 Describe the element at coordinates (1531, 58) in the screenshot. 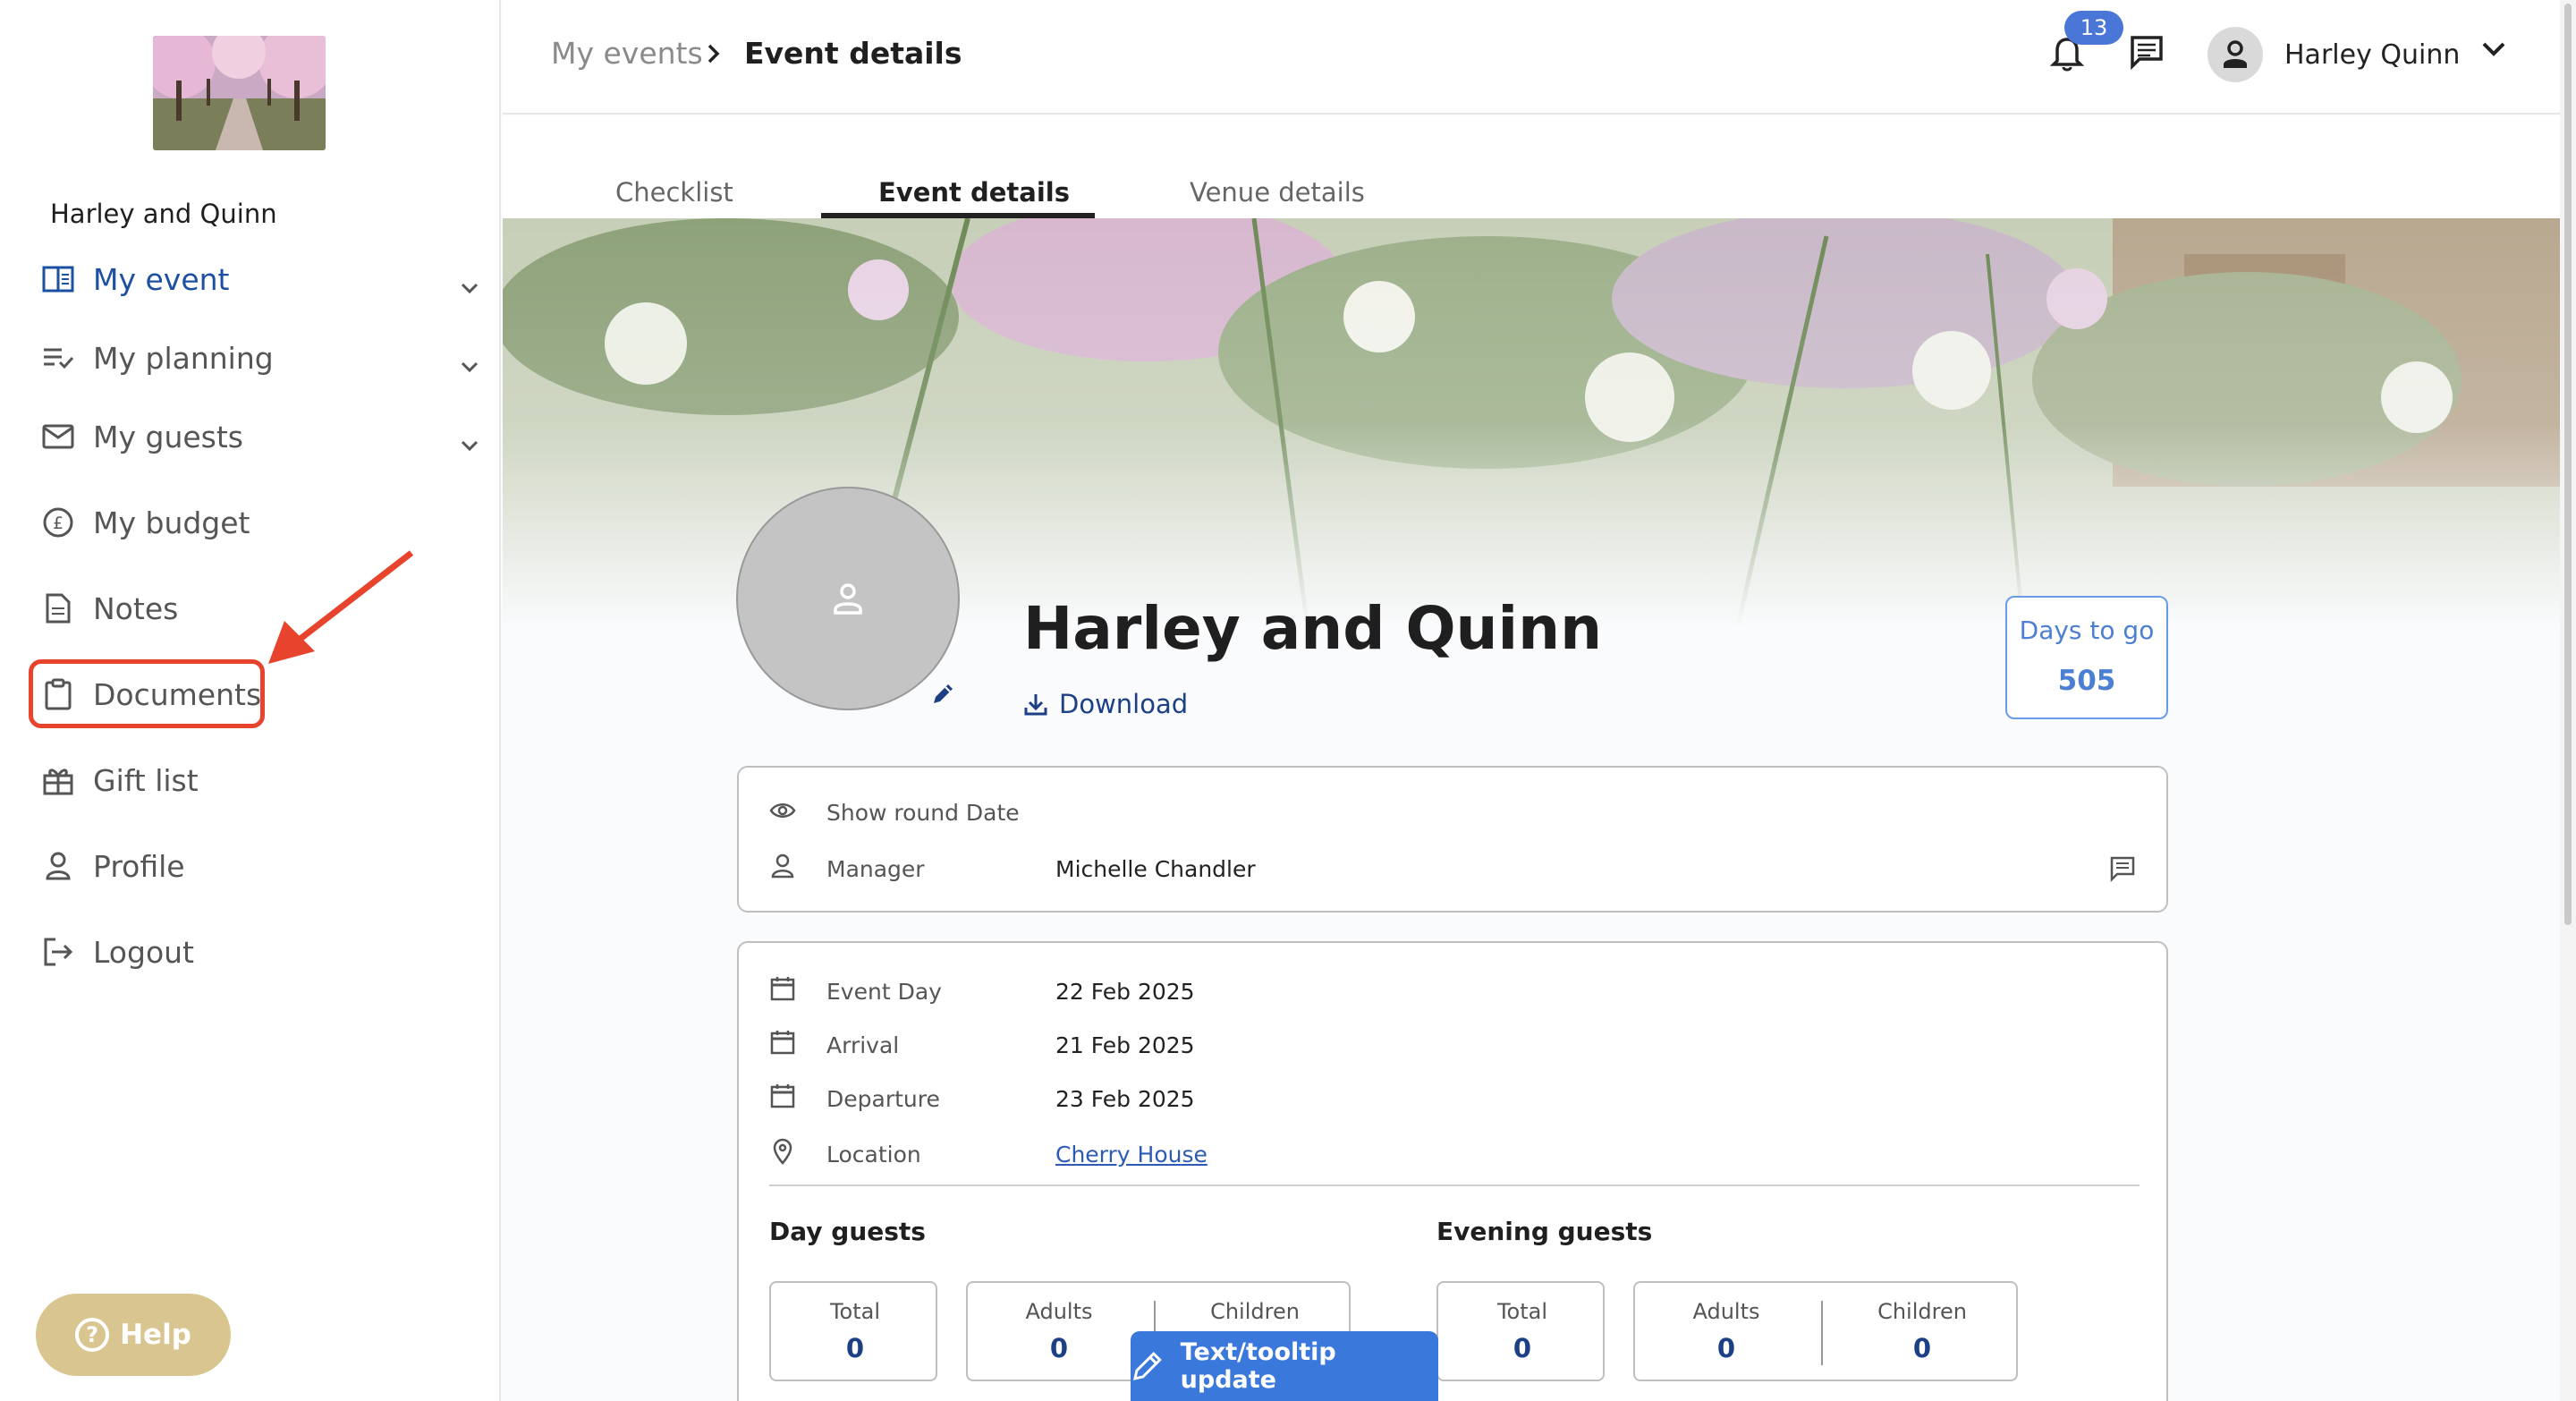

I see `top-header: My events Event details 13 Harley Quinn` at that location.